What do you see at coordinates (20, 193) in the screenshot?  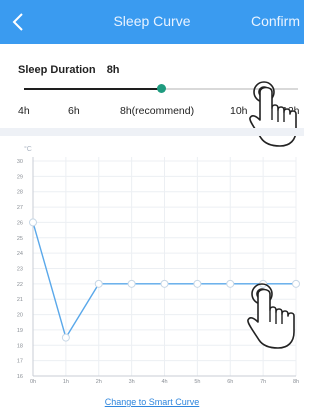 I see `y-tick-label: 28` at bounding box center [20, 193].